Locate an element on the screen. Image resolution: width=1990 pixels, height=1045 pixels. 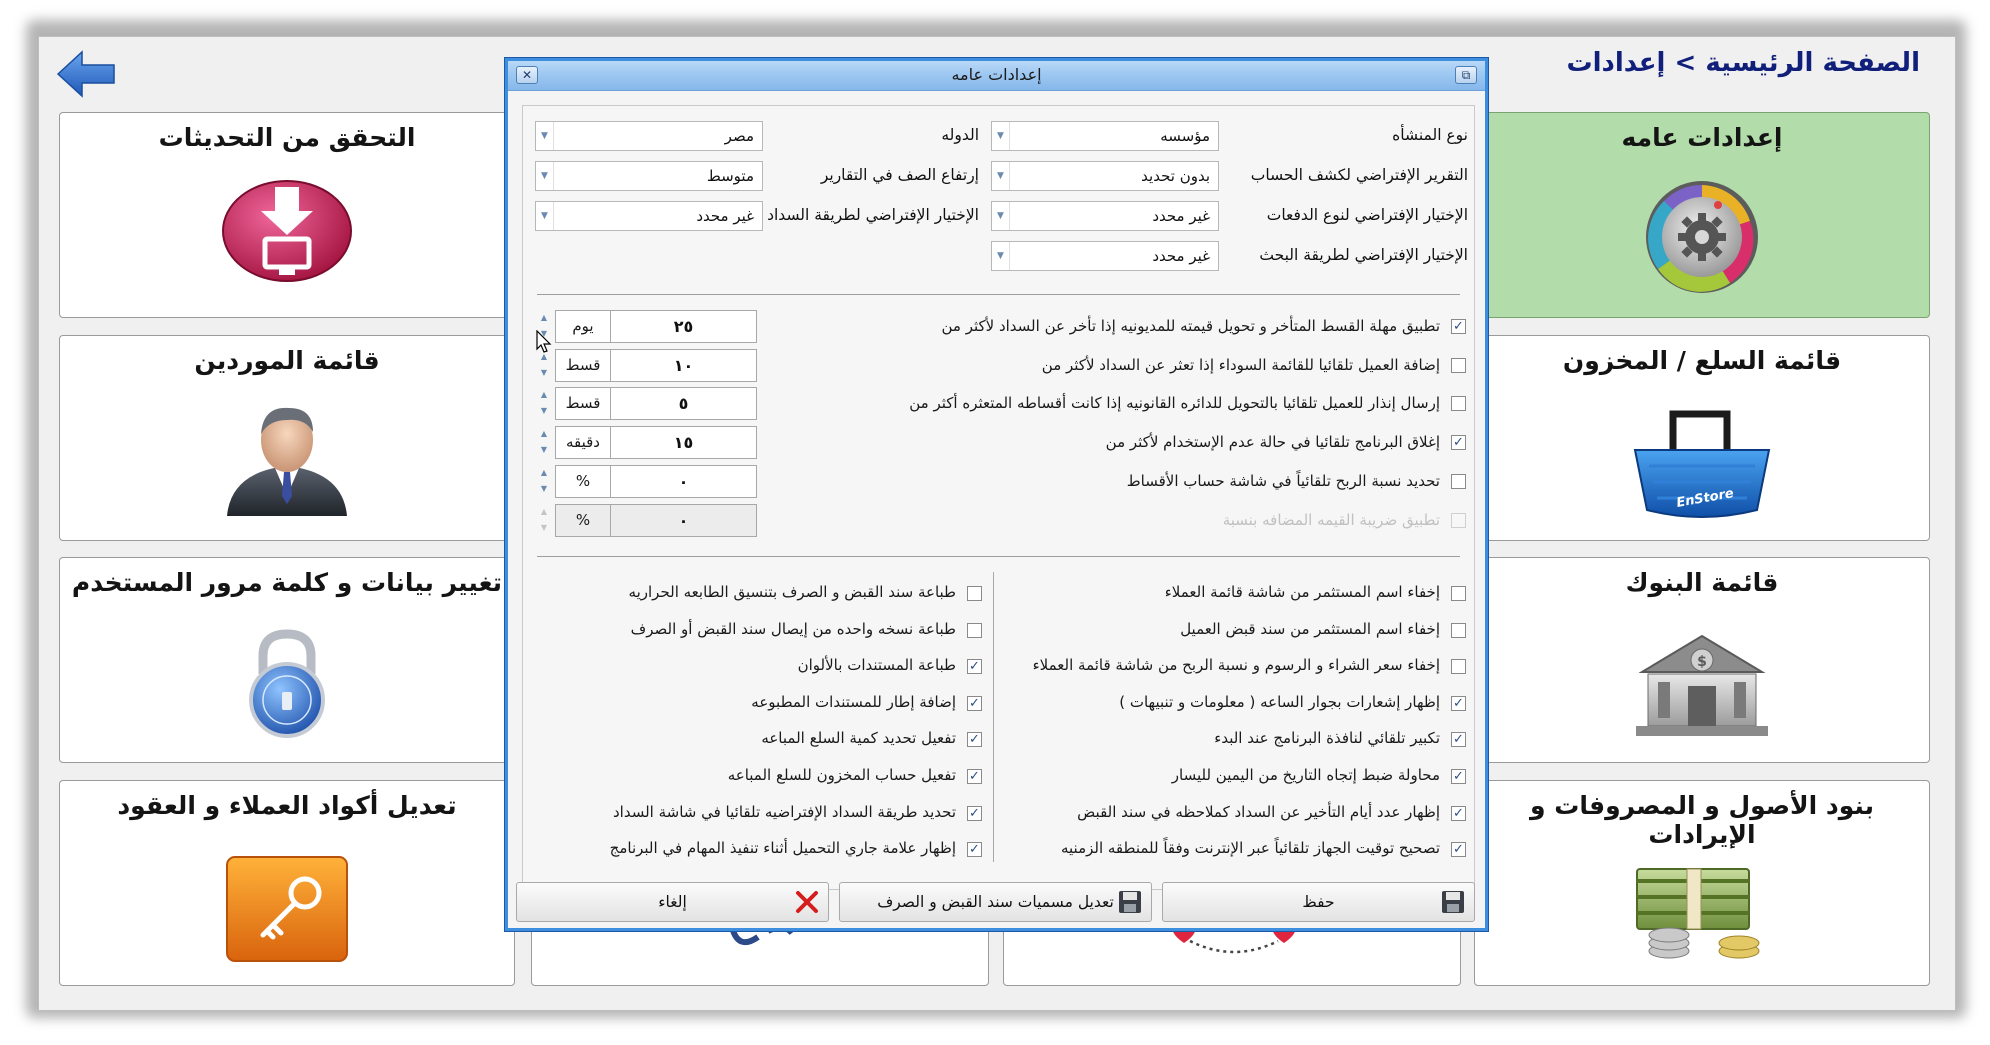
legal-warning-spinner: ▲ ▼ قسط ٥ is located at coordinates (646, 403).